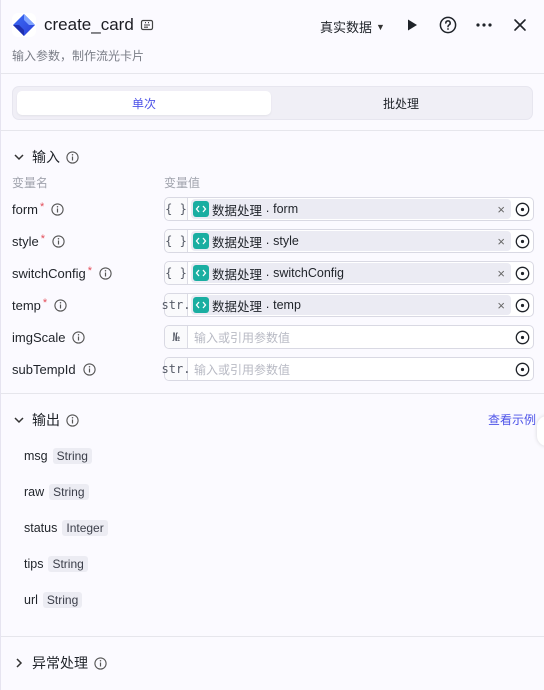 The width and height of the screenshot is (544, 690). Describe the element at coordinates (39, 304) in the screenshot. I see `param-name-temp: temp *` at that location.